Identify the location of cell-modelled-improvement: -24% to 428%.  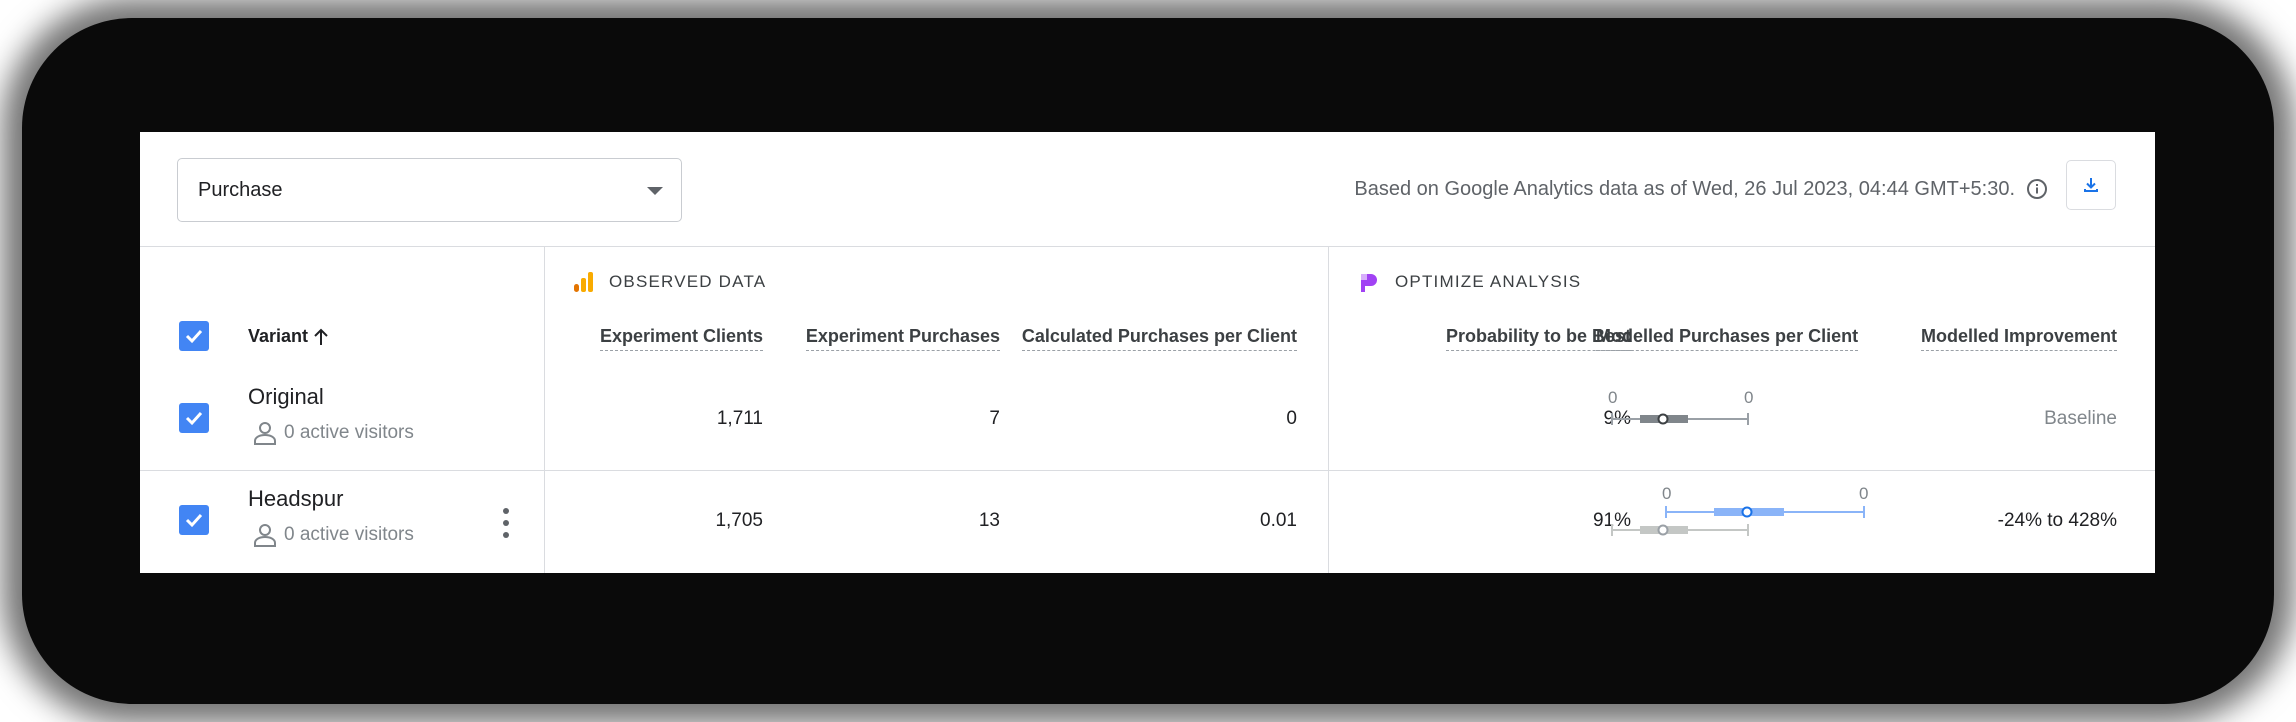
(2057, 520).